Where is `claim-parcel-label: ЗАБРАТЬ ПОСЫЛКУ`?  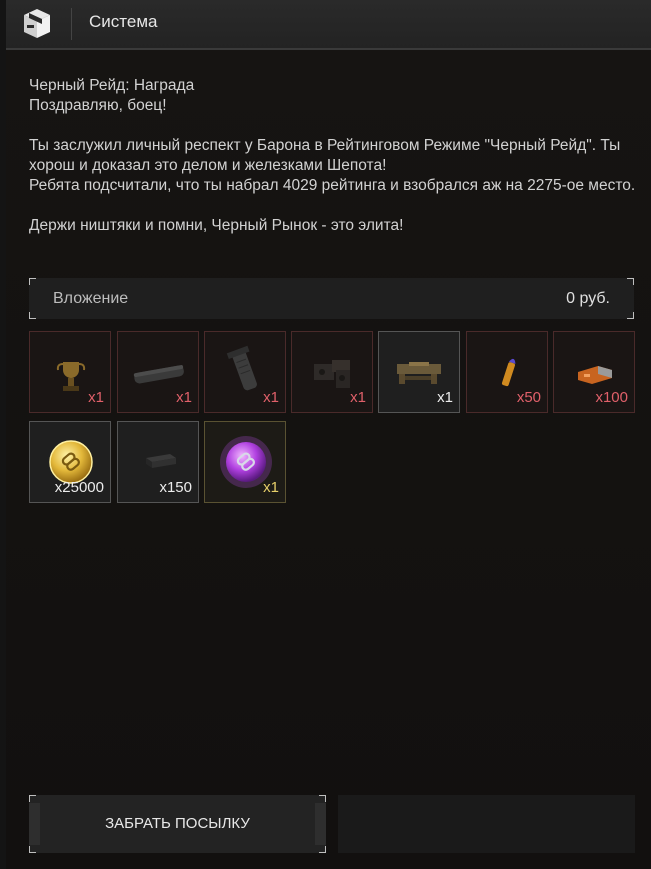
claim-parcel-label: ЗАБРАТЬ ПОСЫЛКУ is located at coordinates (177, 823).